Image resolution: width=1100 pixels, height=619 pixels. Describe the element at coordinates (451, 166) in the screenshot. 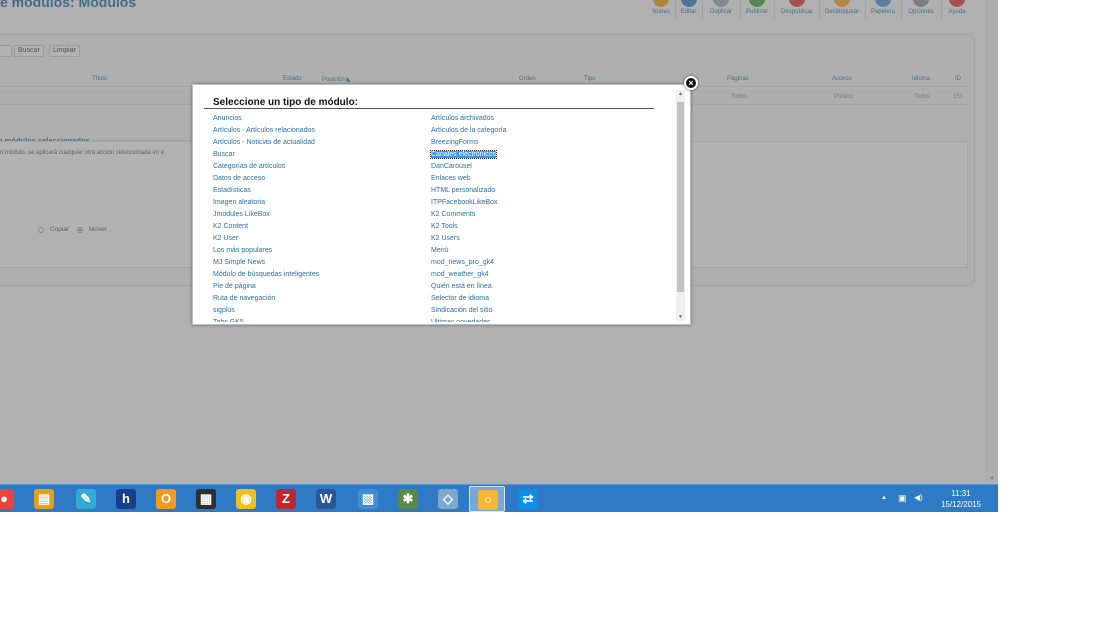

I see `module-type-label: DanCarousel` at that location.